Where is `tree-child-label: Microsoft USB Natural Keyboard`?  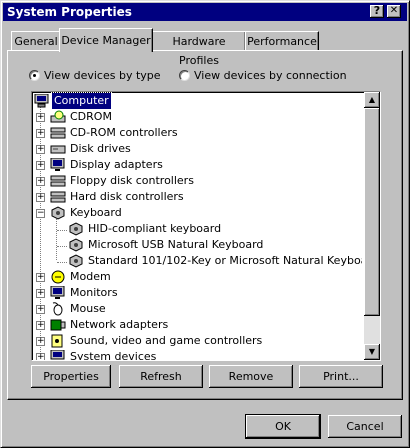 tree-child-label: Microsoft USB Natural Keyboard is located at coordinates (176, 244).